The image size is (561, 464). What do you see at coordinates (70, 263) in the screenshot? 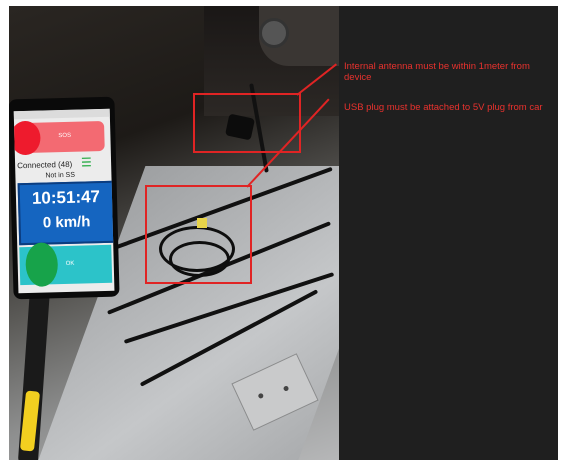
I see `ok-label: OK` at bounding box center [70, 263].